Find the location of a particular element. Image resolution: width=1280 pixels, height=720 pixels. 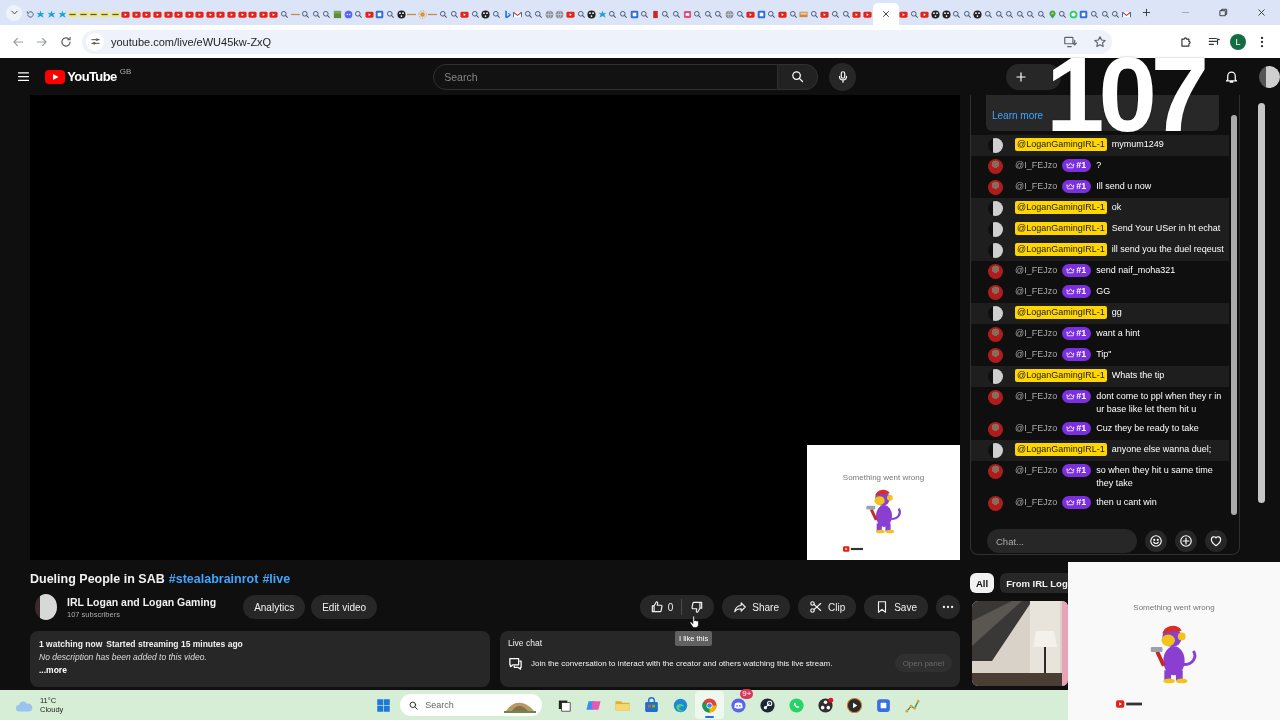

message-text: ? is located at coordinates (1099, 165).